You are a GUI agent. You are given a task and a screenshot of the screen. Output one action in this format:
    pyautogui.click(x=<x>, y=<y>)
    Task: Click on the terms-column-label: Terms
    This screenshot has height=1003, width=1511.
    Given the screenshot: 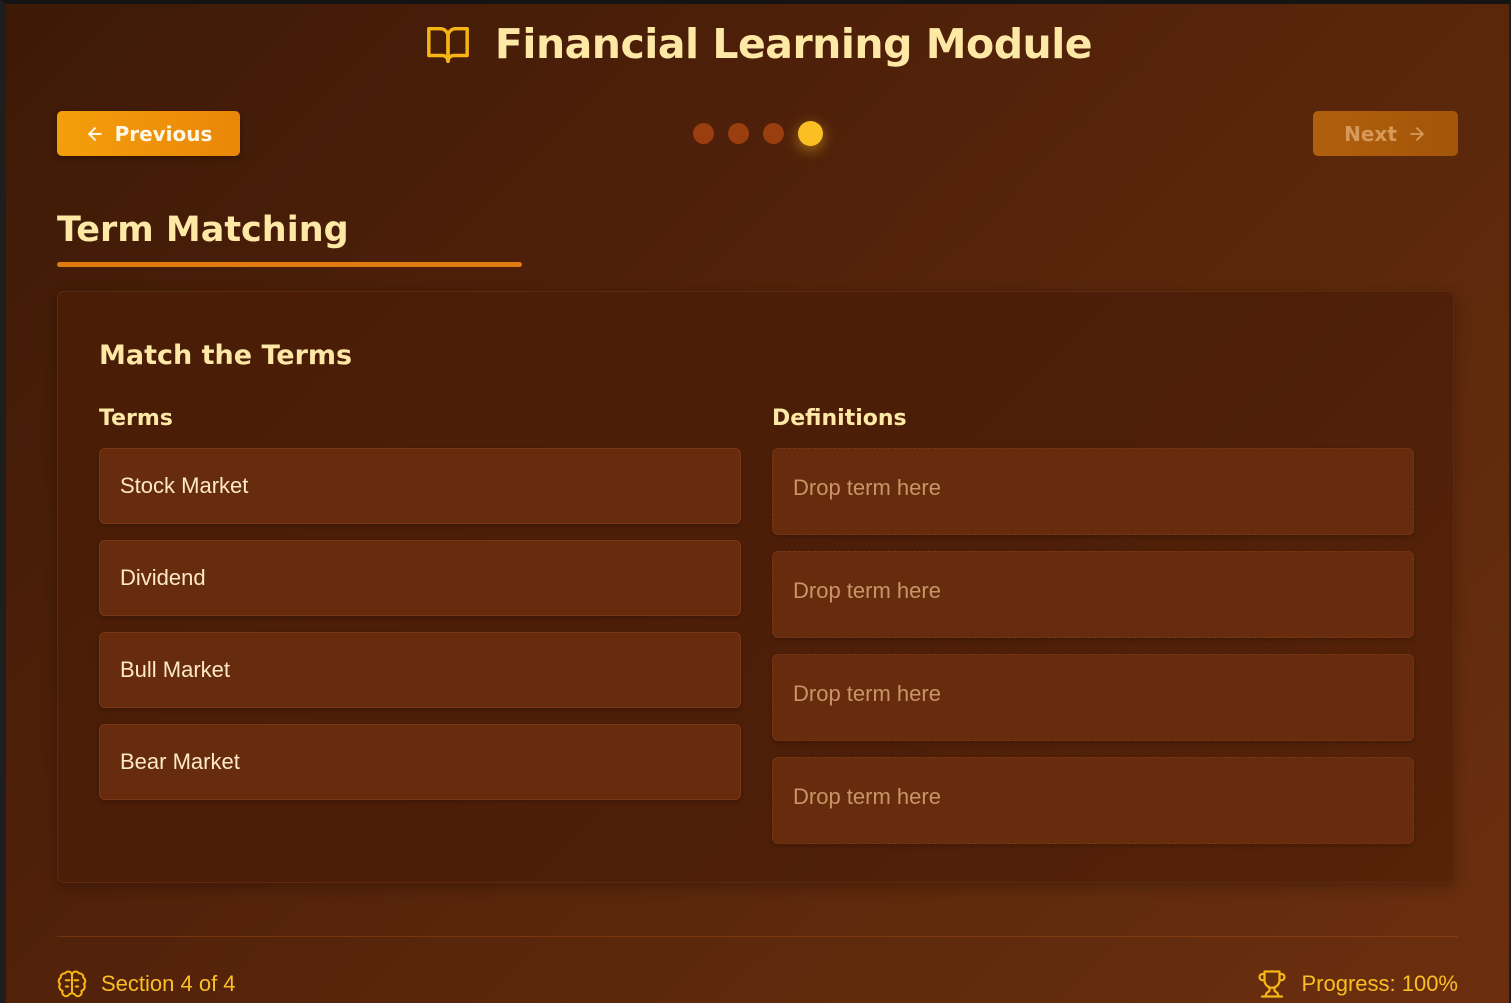 What is the action you would take?
    pyautogui.click(x=136, y=418)
    